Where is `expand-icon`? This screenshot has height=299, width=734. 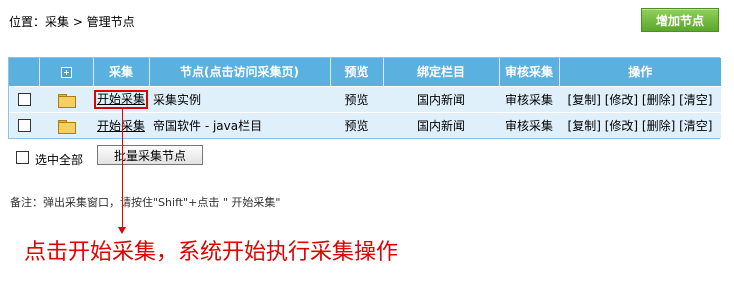 expand-icon is located at coordinates (66, 72).